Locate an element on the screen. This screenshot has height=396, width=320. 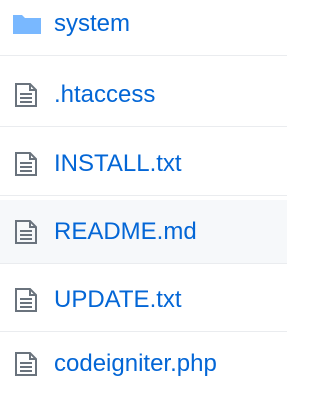
list-item-install: INSTALL.txt is located at coordinates (143, 164).